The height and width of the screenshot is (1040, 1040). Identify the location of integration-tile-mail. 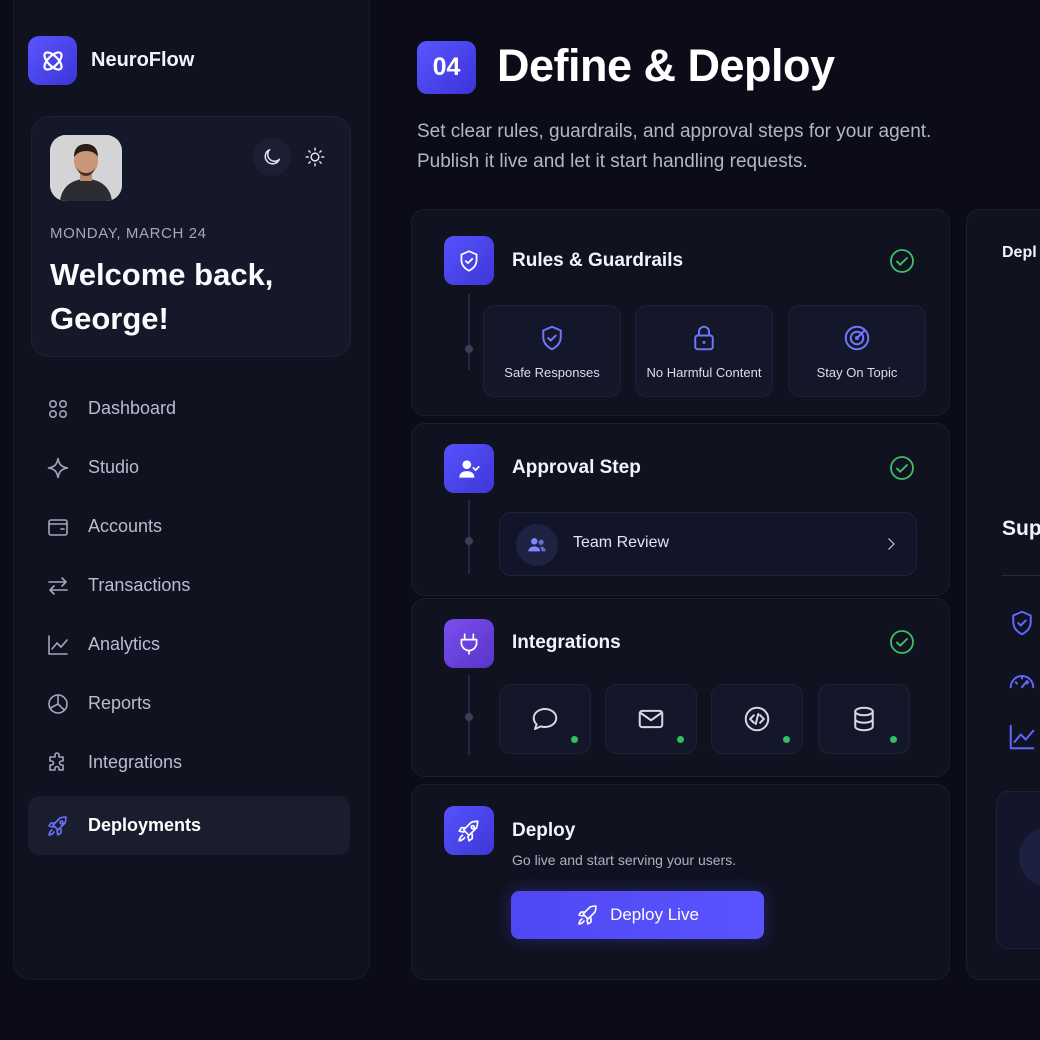
(651, 719).